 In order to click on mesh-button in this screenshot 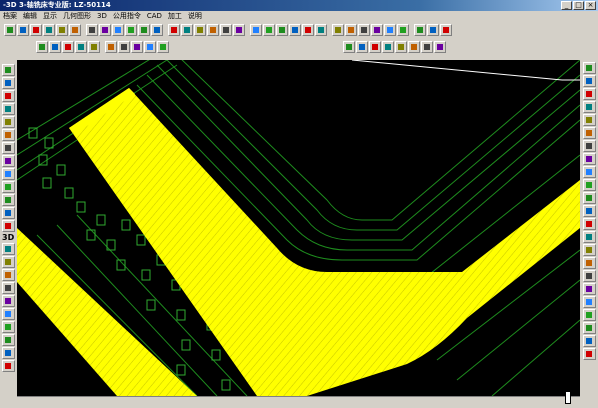, I will do `click(8, 275)`.